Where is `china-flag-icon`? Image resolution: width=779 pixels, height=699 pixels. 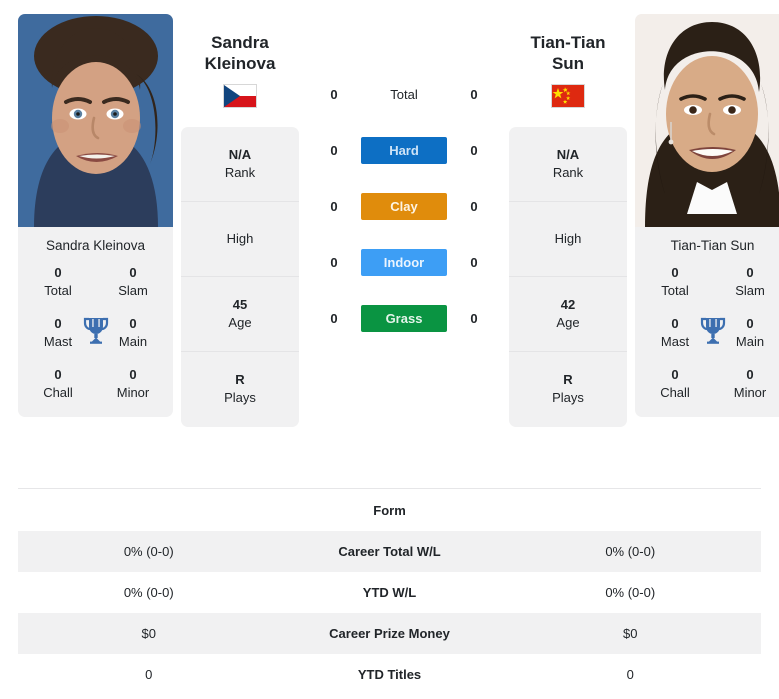
china-flag-icon is located at coordinates (568, 95).